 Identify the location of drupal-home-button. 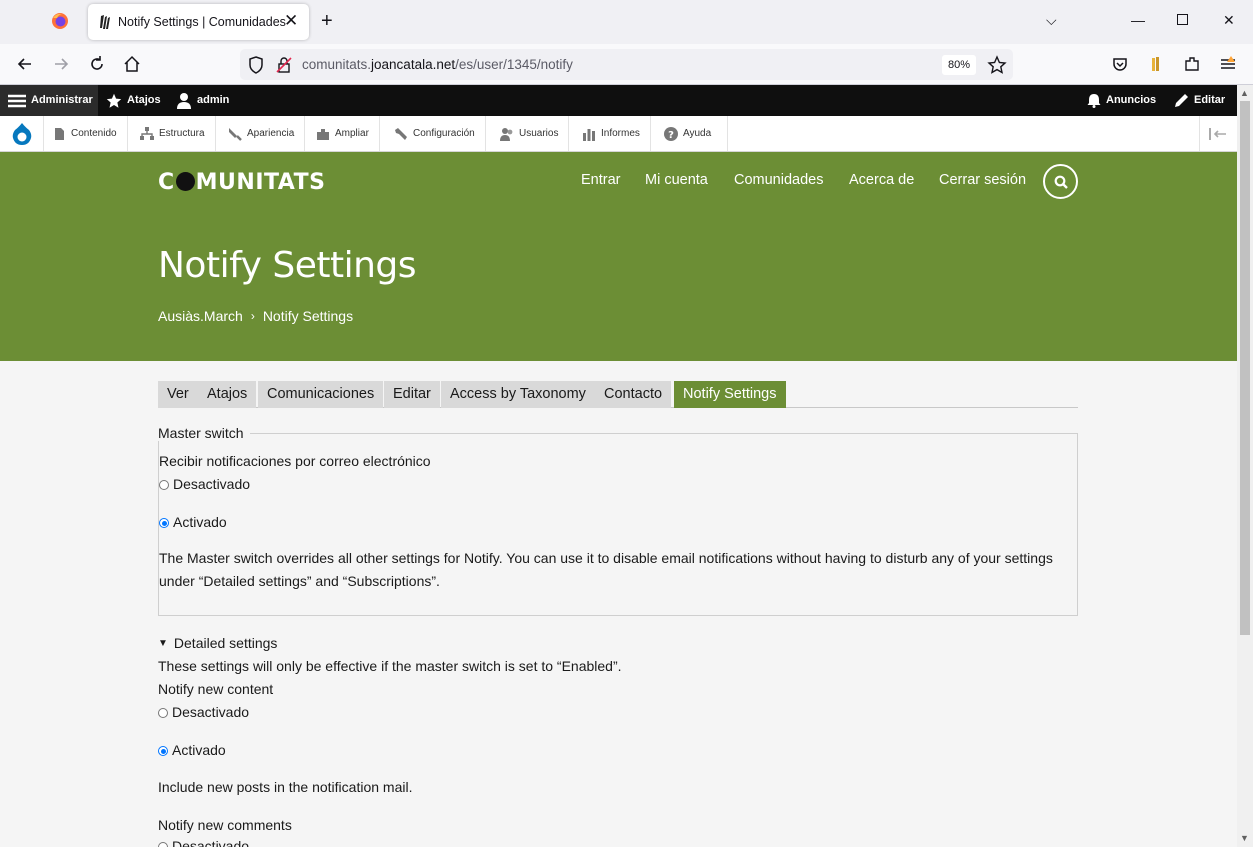
(22, 133).